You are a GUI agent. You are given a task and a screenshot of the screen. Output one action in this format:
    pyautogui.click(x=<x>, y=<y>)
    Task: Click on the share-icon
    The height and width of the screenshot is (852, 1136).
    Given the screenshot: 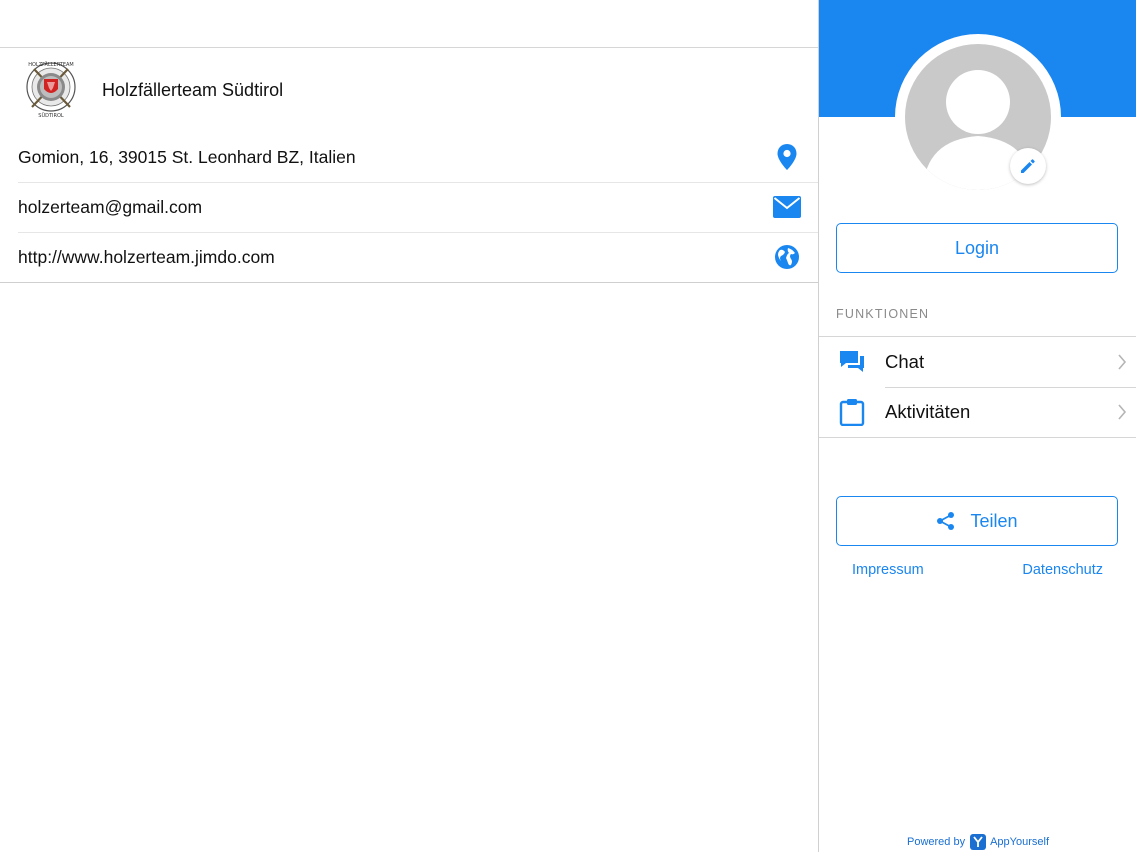 What is the action you would take?
    pyautogui.click(x=946, y=521)
    